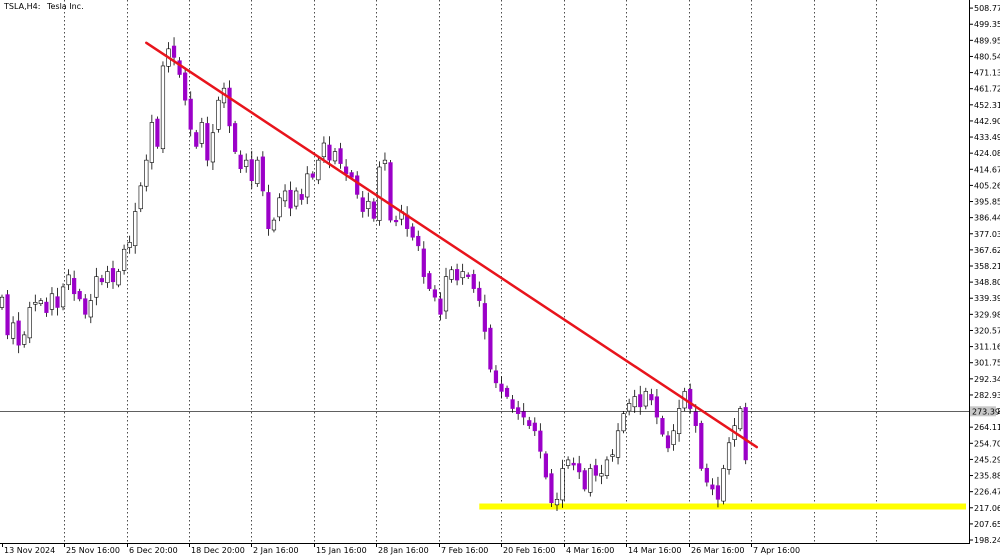 This screenshot has height=557, width=1000. I want to click on time-tick-label: 7 Feb 16:00, so click(464, 550).